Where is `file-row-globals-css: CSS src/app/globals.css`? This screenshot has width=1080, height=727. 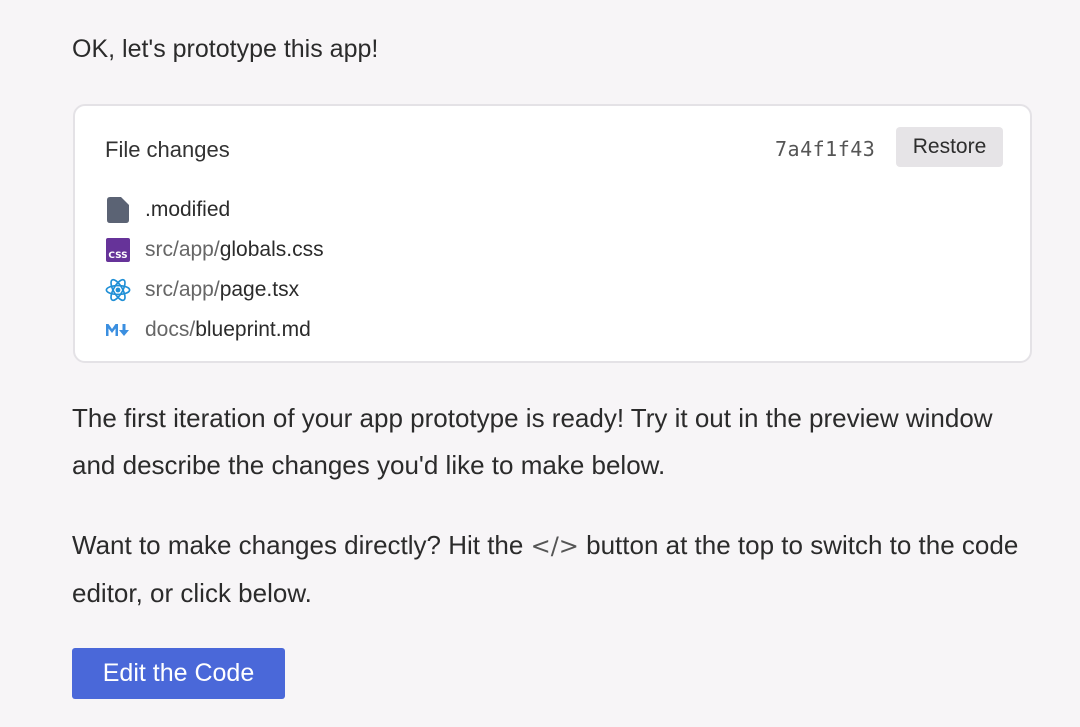 file-row-globals-css: CSS src/app/globals.css is located at coordinates (214, 250).